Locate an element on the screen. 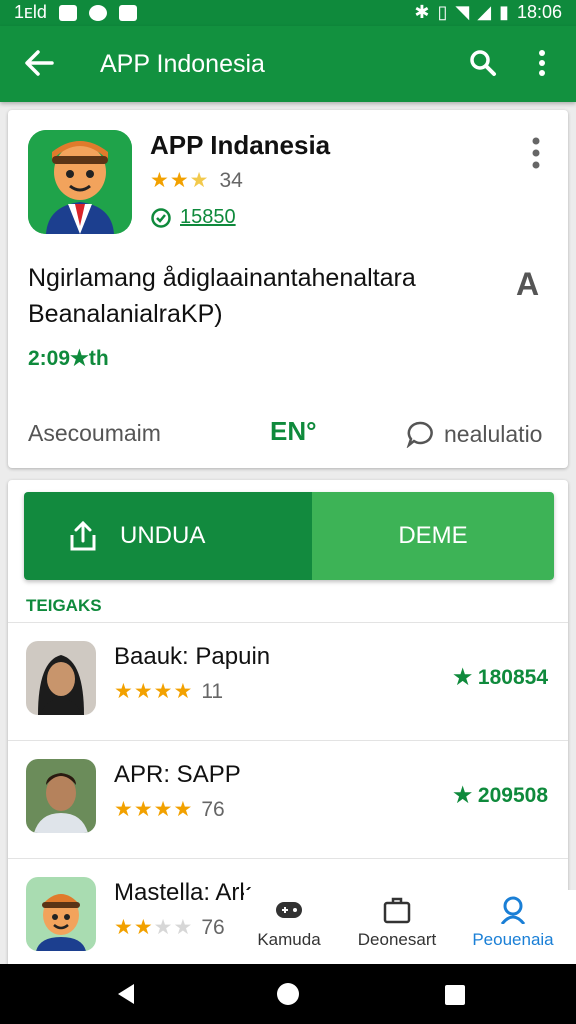  comment-link: nealulatio is located at coordinates (474, 434).